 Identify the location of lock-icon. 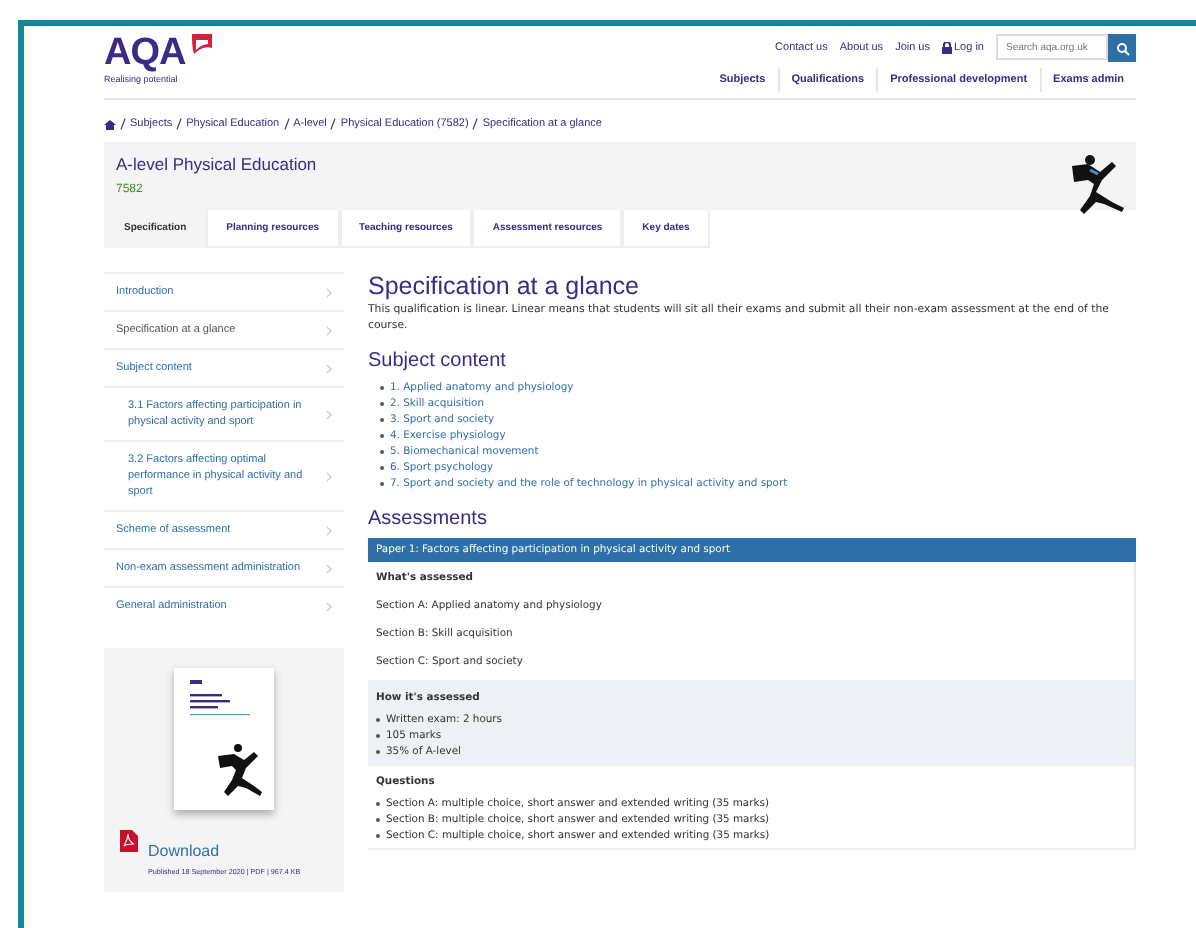
(947, 48).